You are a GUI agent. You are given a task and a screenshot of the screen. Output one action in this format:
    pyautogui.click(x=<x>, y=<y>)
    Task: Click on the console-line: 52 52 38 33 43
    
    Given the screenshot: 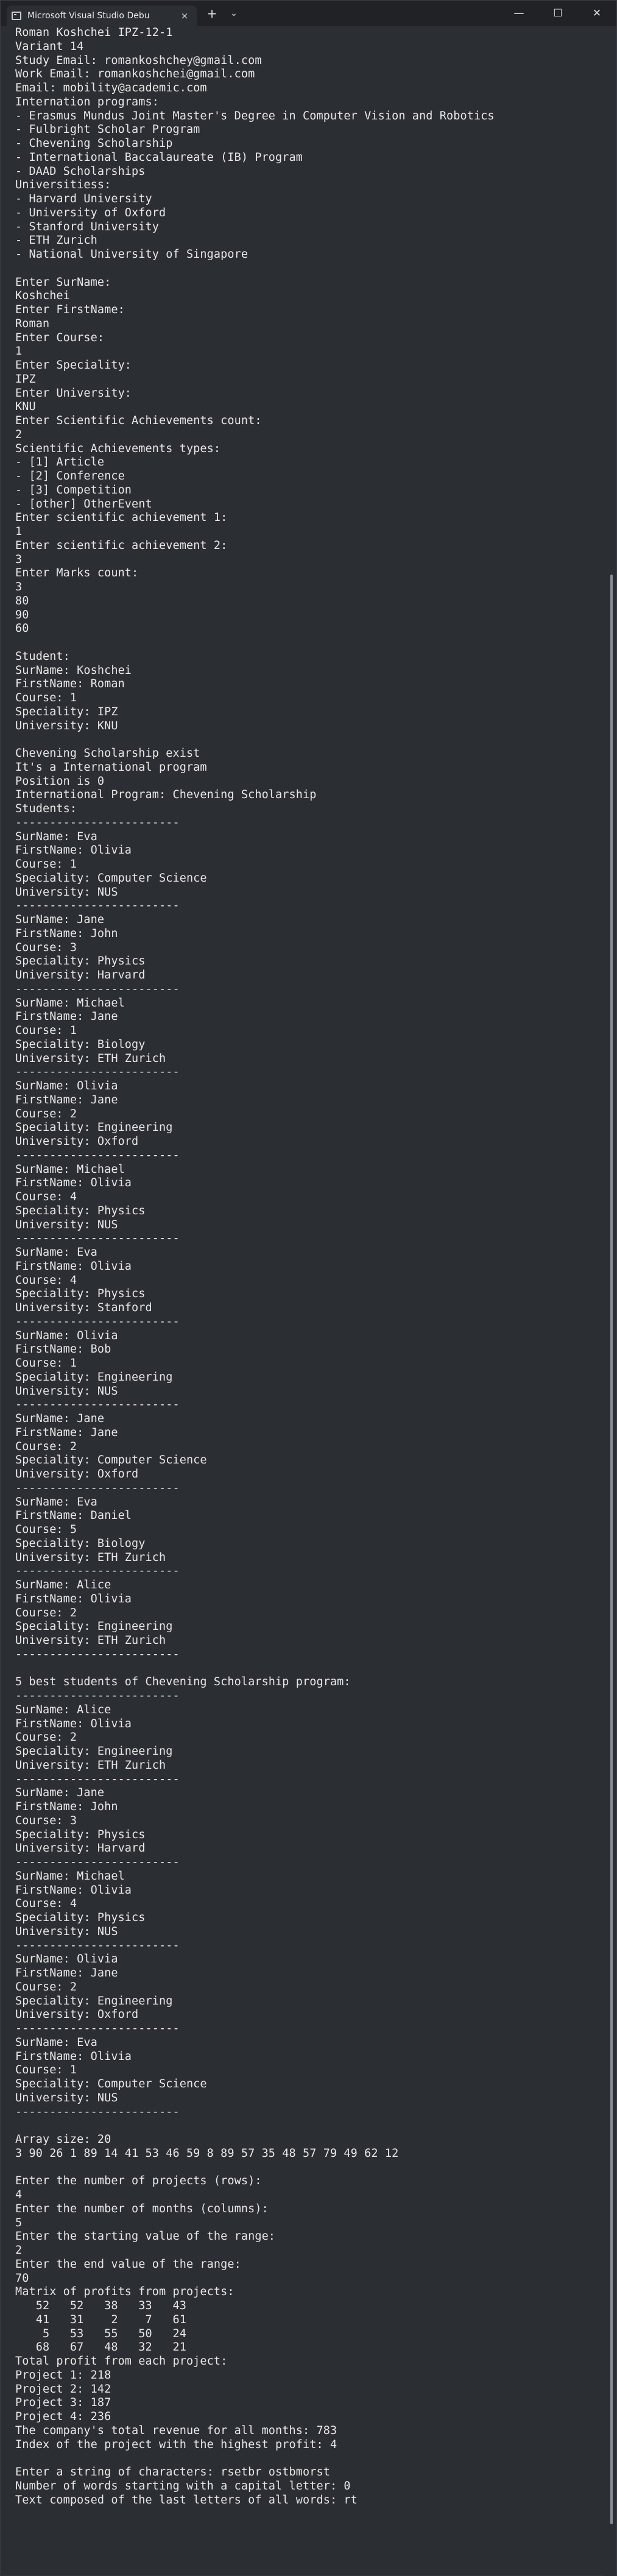 What is the action you would take?
    pyautogui.click(x=100, y=2305)
    